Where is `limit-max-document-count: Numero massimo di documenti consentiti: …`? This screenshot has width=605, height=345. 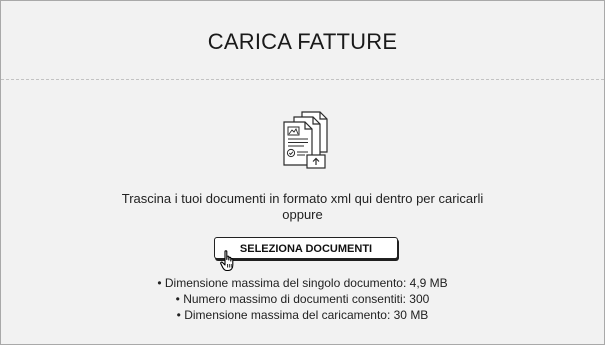 limit-max-document-count: Numero massimo di documenti consentiti: … is located at coordinates (302, 299).